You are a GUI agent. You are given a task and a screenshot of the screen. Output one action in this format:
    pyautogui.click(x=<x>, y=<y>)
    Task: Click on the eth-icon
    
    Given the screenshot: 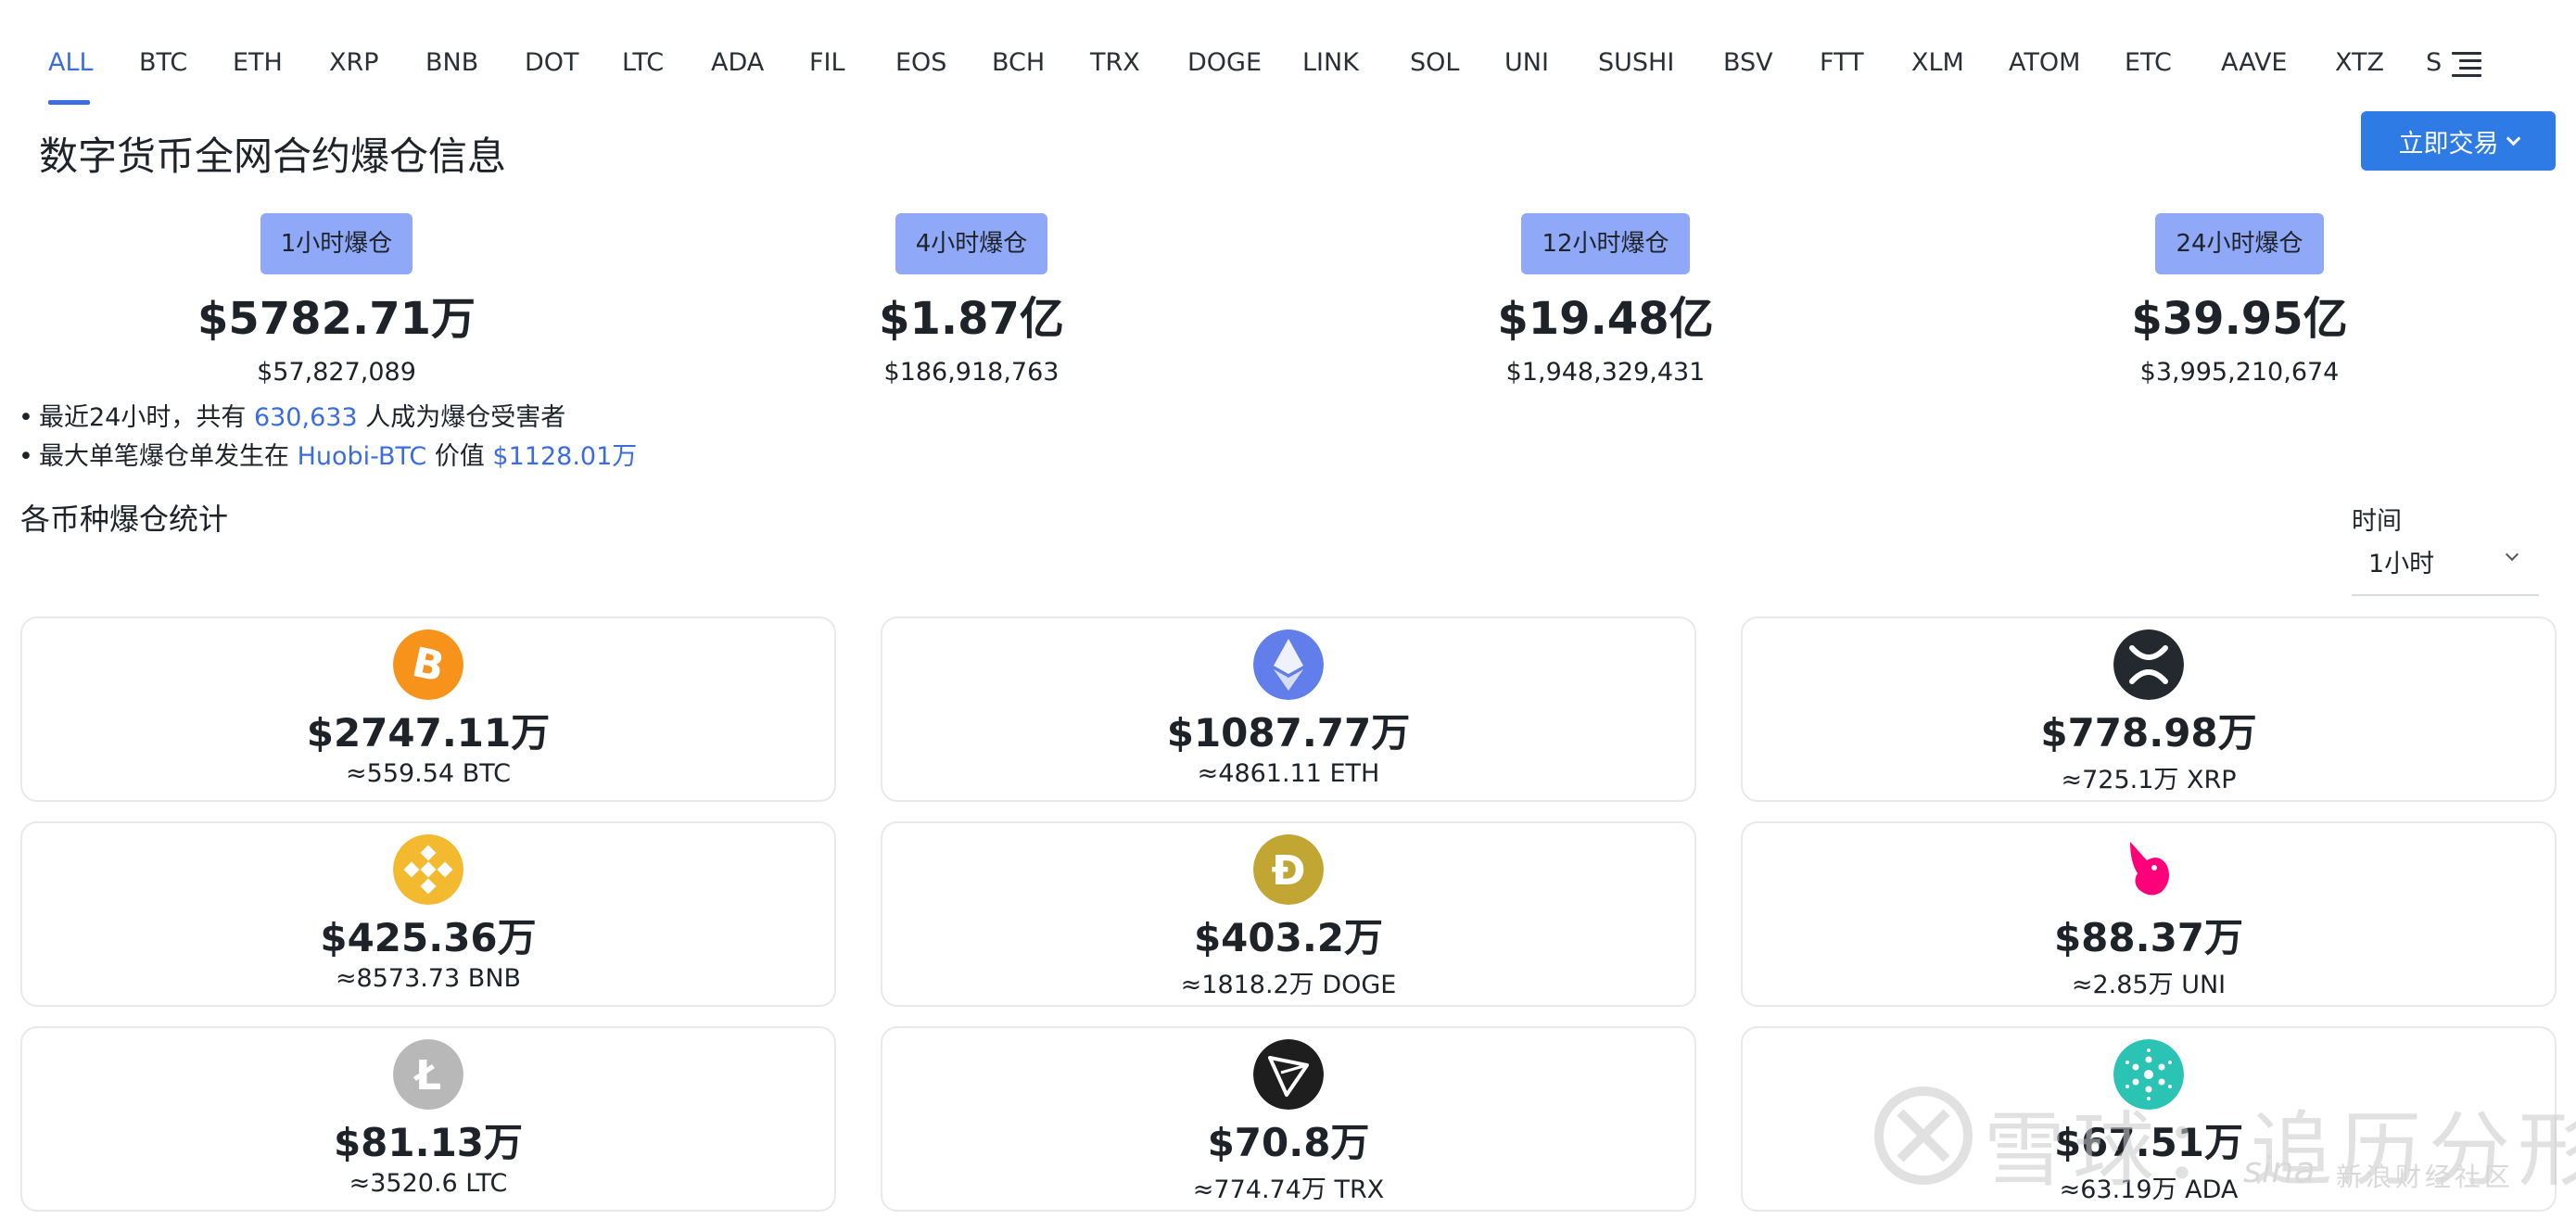 What is the action you would take?
    pyautogui.click(x=1288, y=664)
    